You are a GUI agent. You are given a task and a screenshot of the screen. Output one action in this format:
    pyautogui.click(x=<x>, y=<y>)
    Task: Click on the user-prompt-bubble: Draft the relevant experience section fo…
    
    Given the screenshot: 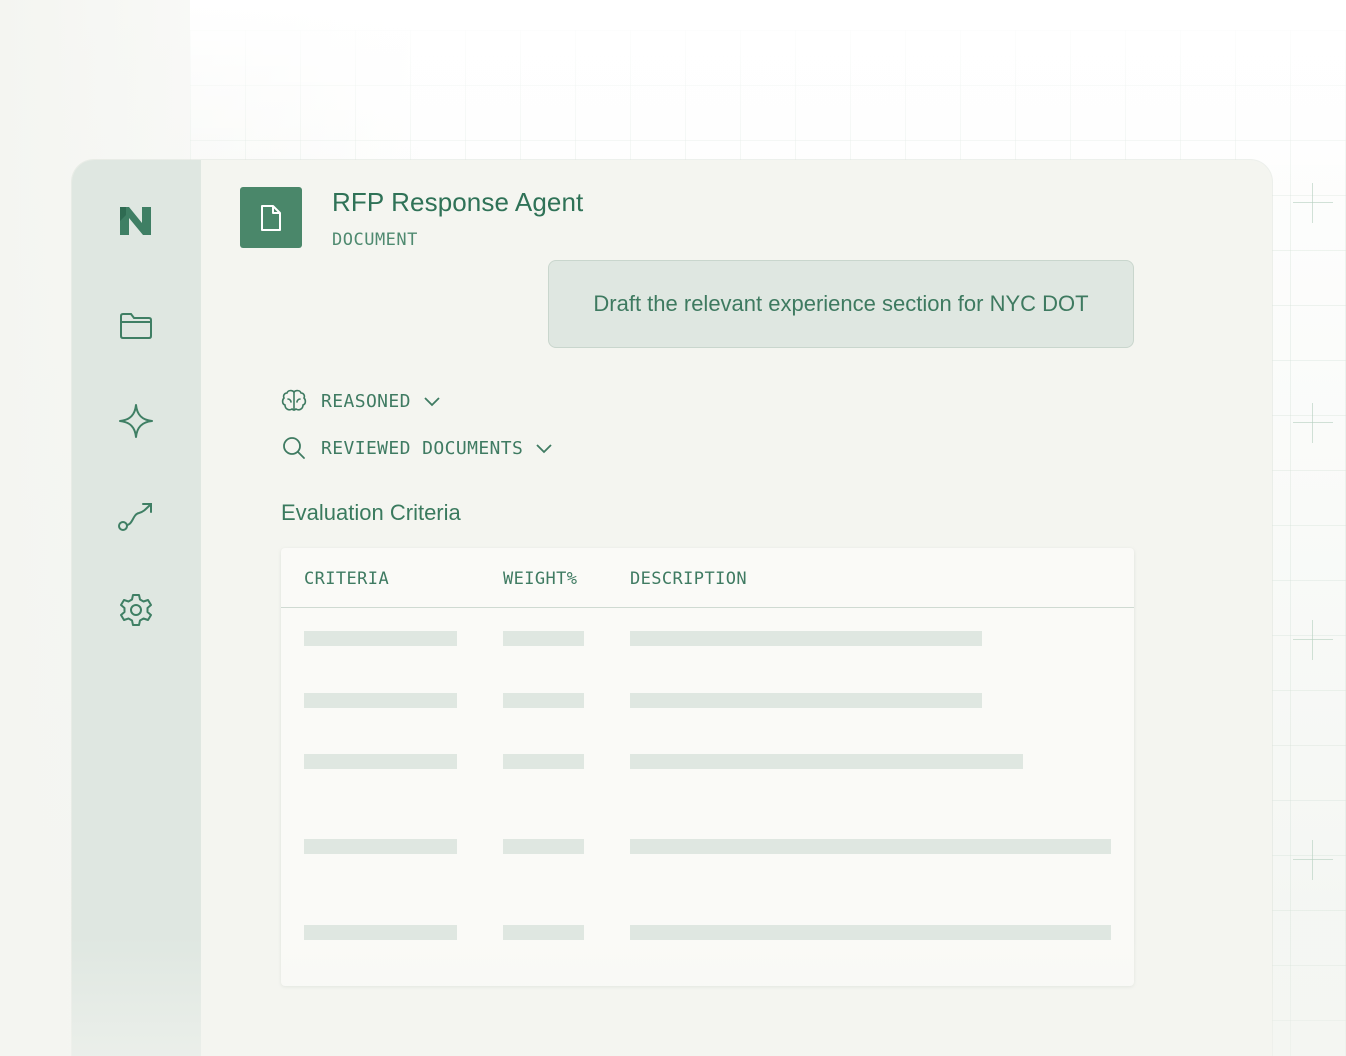 What is the action you would take?
    pyautogui.click(x=841, y=304)
    